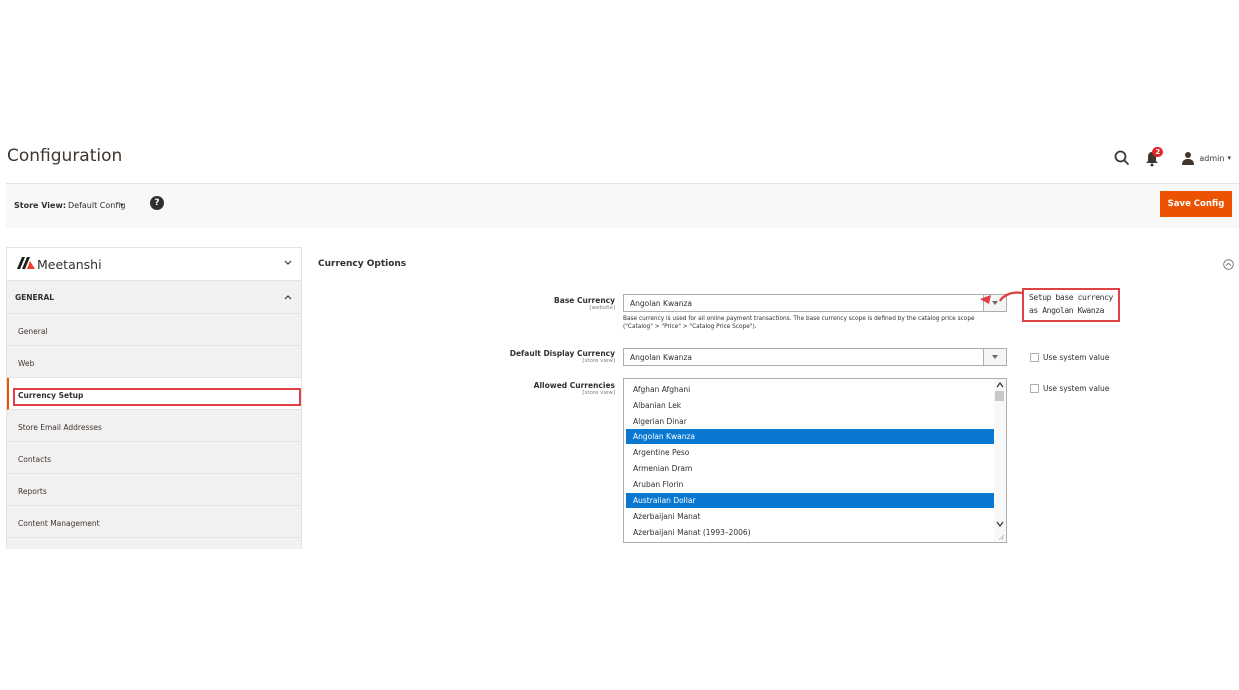  I want to click on sidebar-item-label: Contacts, so click(35, 459).